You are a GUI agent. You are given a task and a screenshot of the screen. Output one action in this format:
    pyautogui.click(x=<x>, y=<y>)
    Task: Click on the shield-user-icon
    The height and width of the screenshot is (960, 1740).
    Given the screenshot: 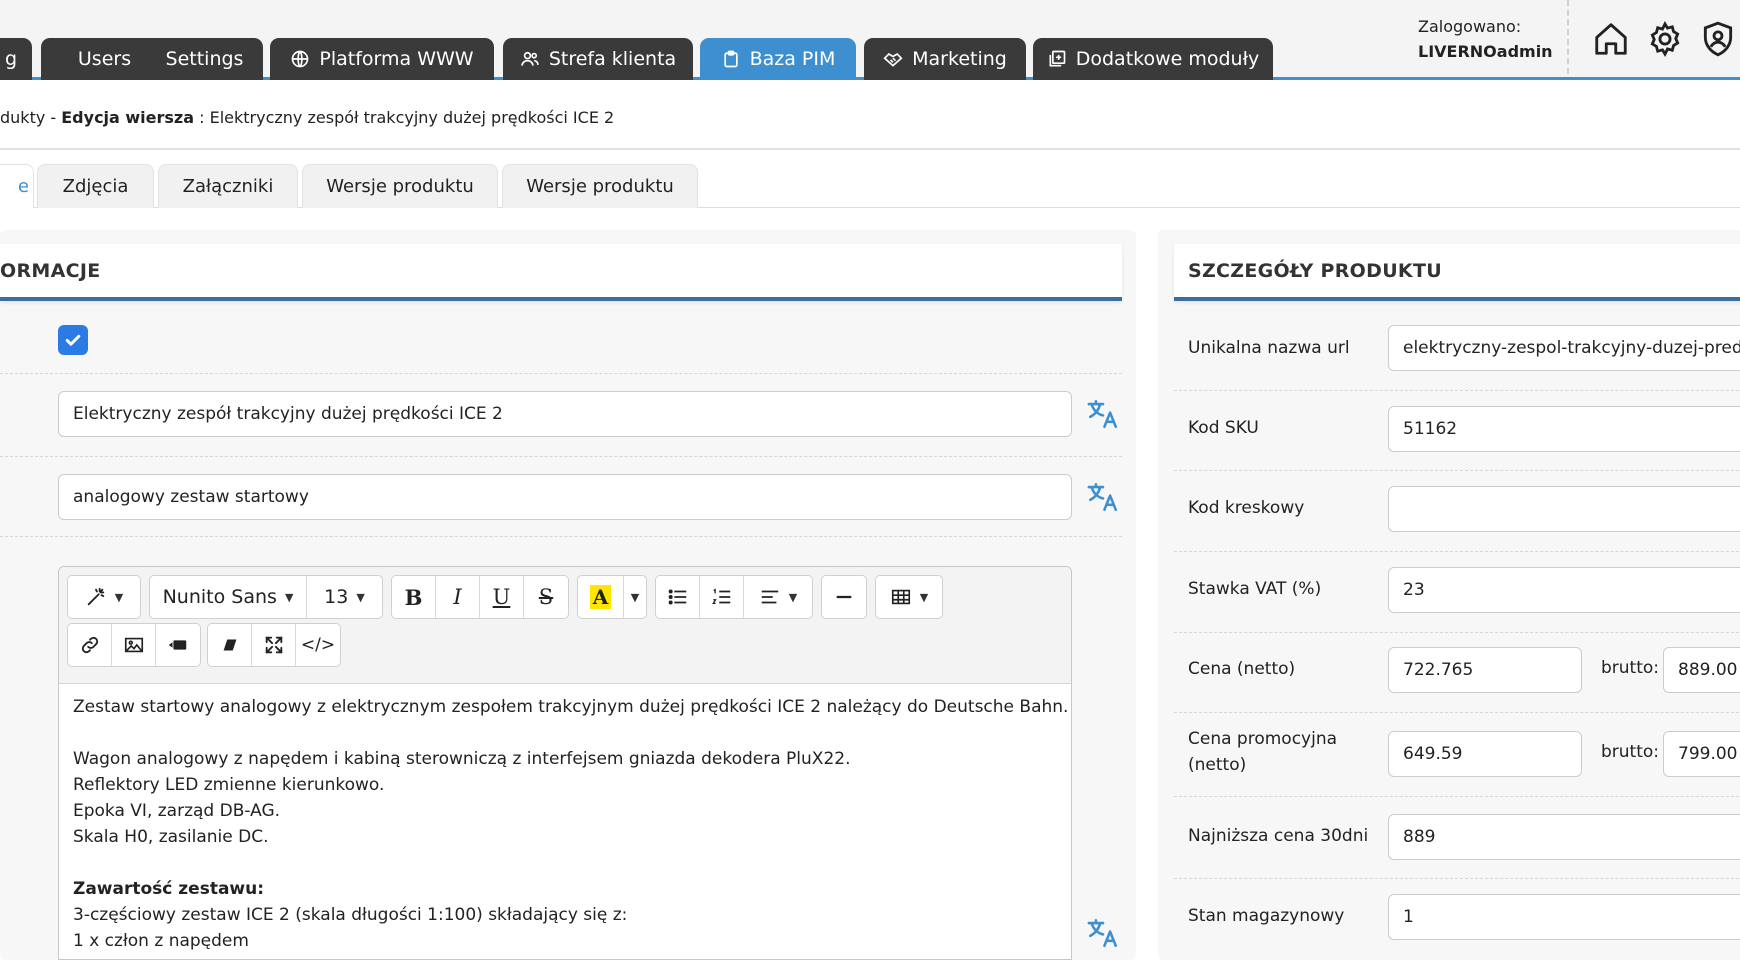 What is the action you would take?
    pyautogui.click(x=1718, y=39)
    